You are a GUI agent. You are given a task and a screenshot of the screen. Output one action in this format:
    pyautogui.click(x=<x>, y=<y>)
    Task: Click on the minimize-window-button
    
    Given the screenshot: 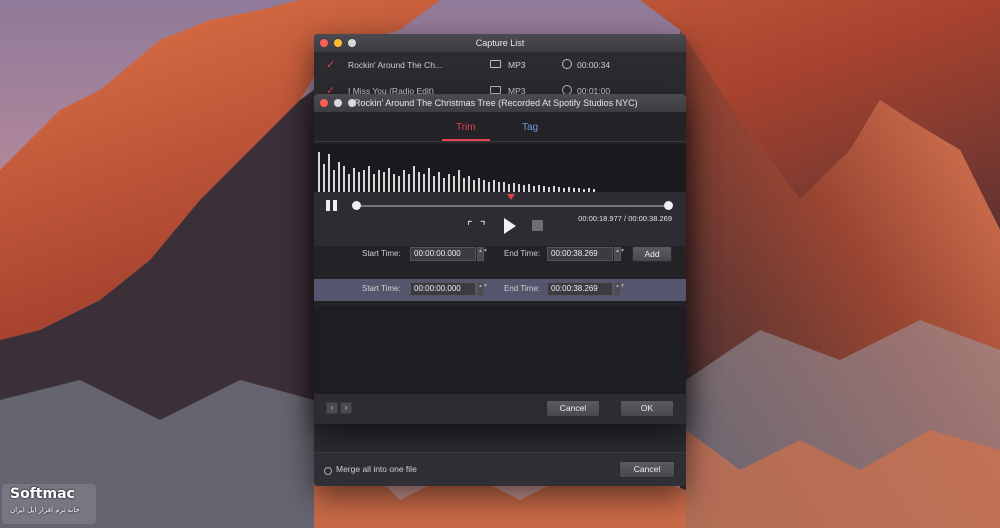 What is the action you would take?
    pyautogui.click(x=338, y=43)
    